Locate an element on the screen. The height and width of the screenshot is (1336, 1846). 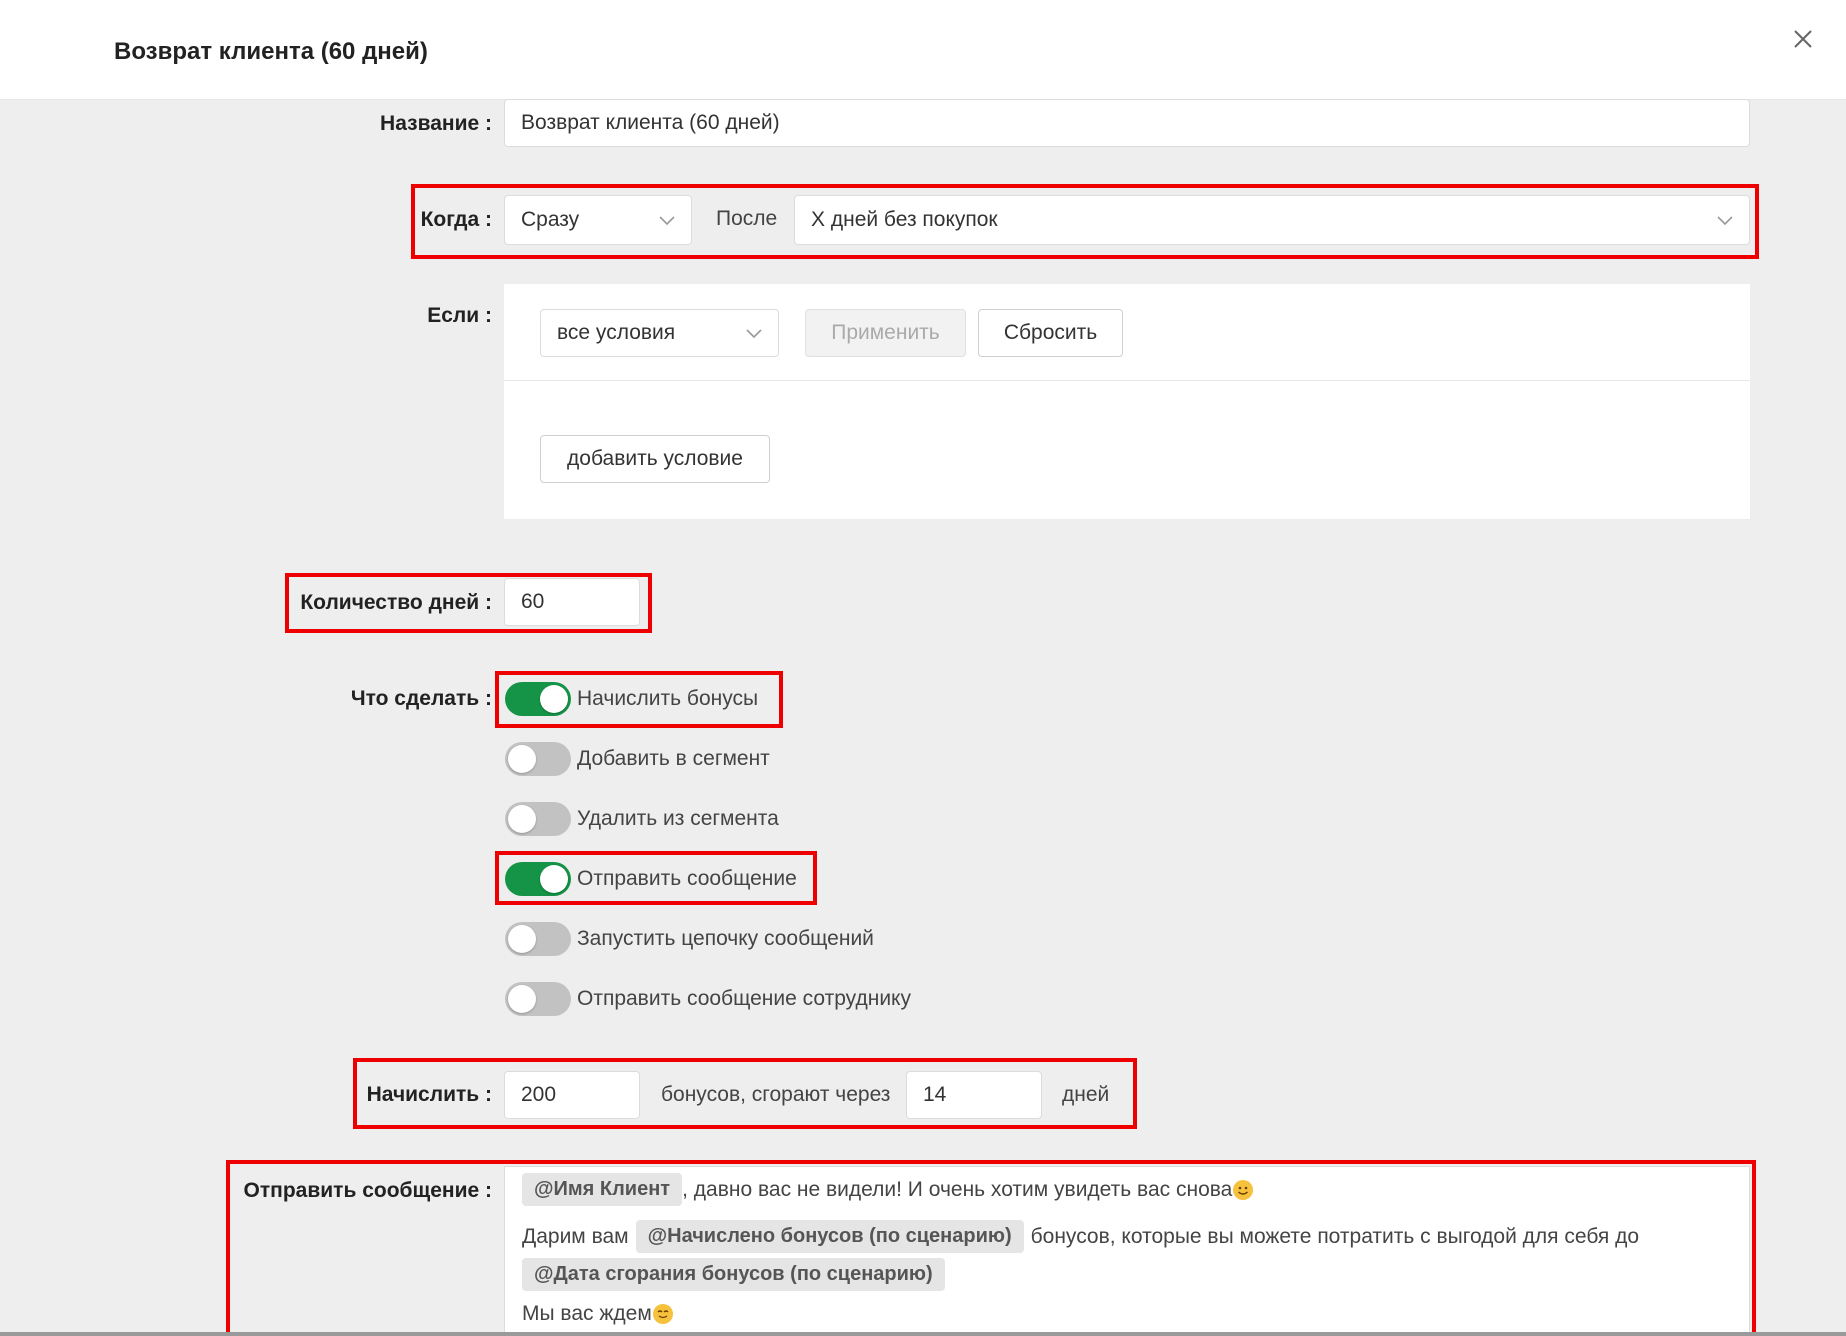
add-condition-button: добавить условие is located at coordinates (655, 459).